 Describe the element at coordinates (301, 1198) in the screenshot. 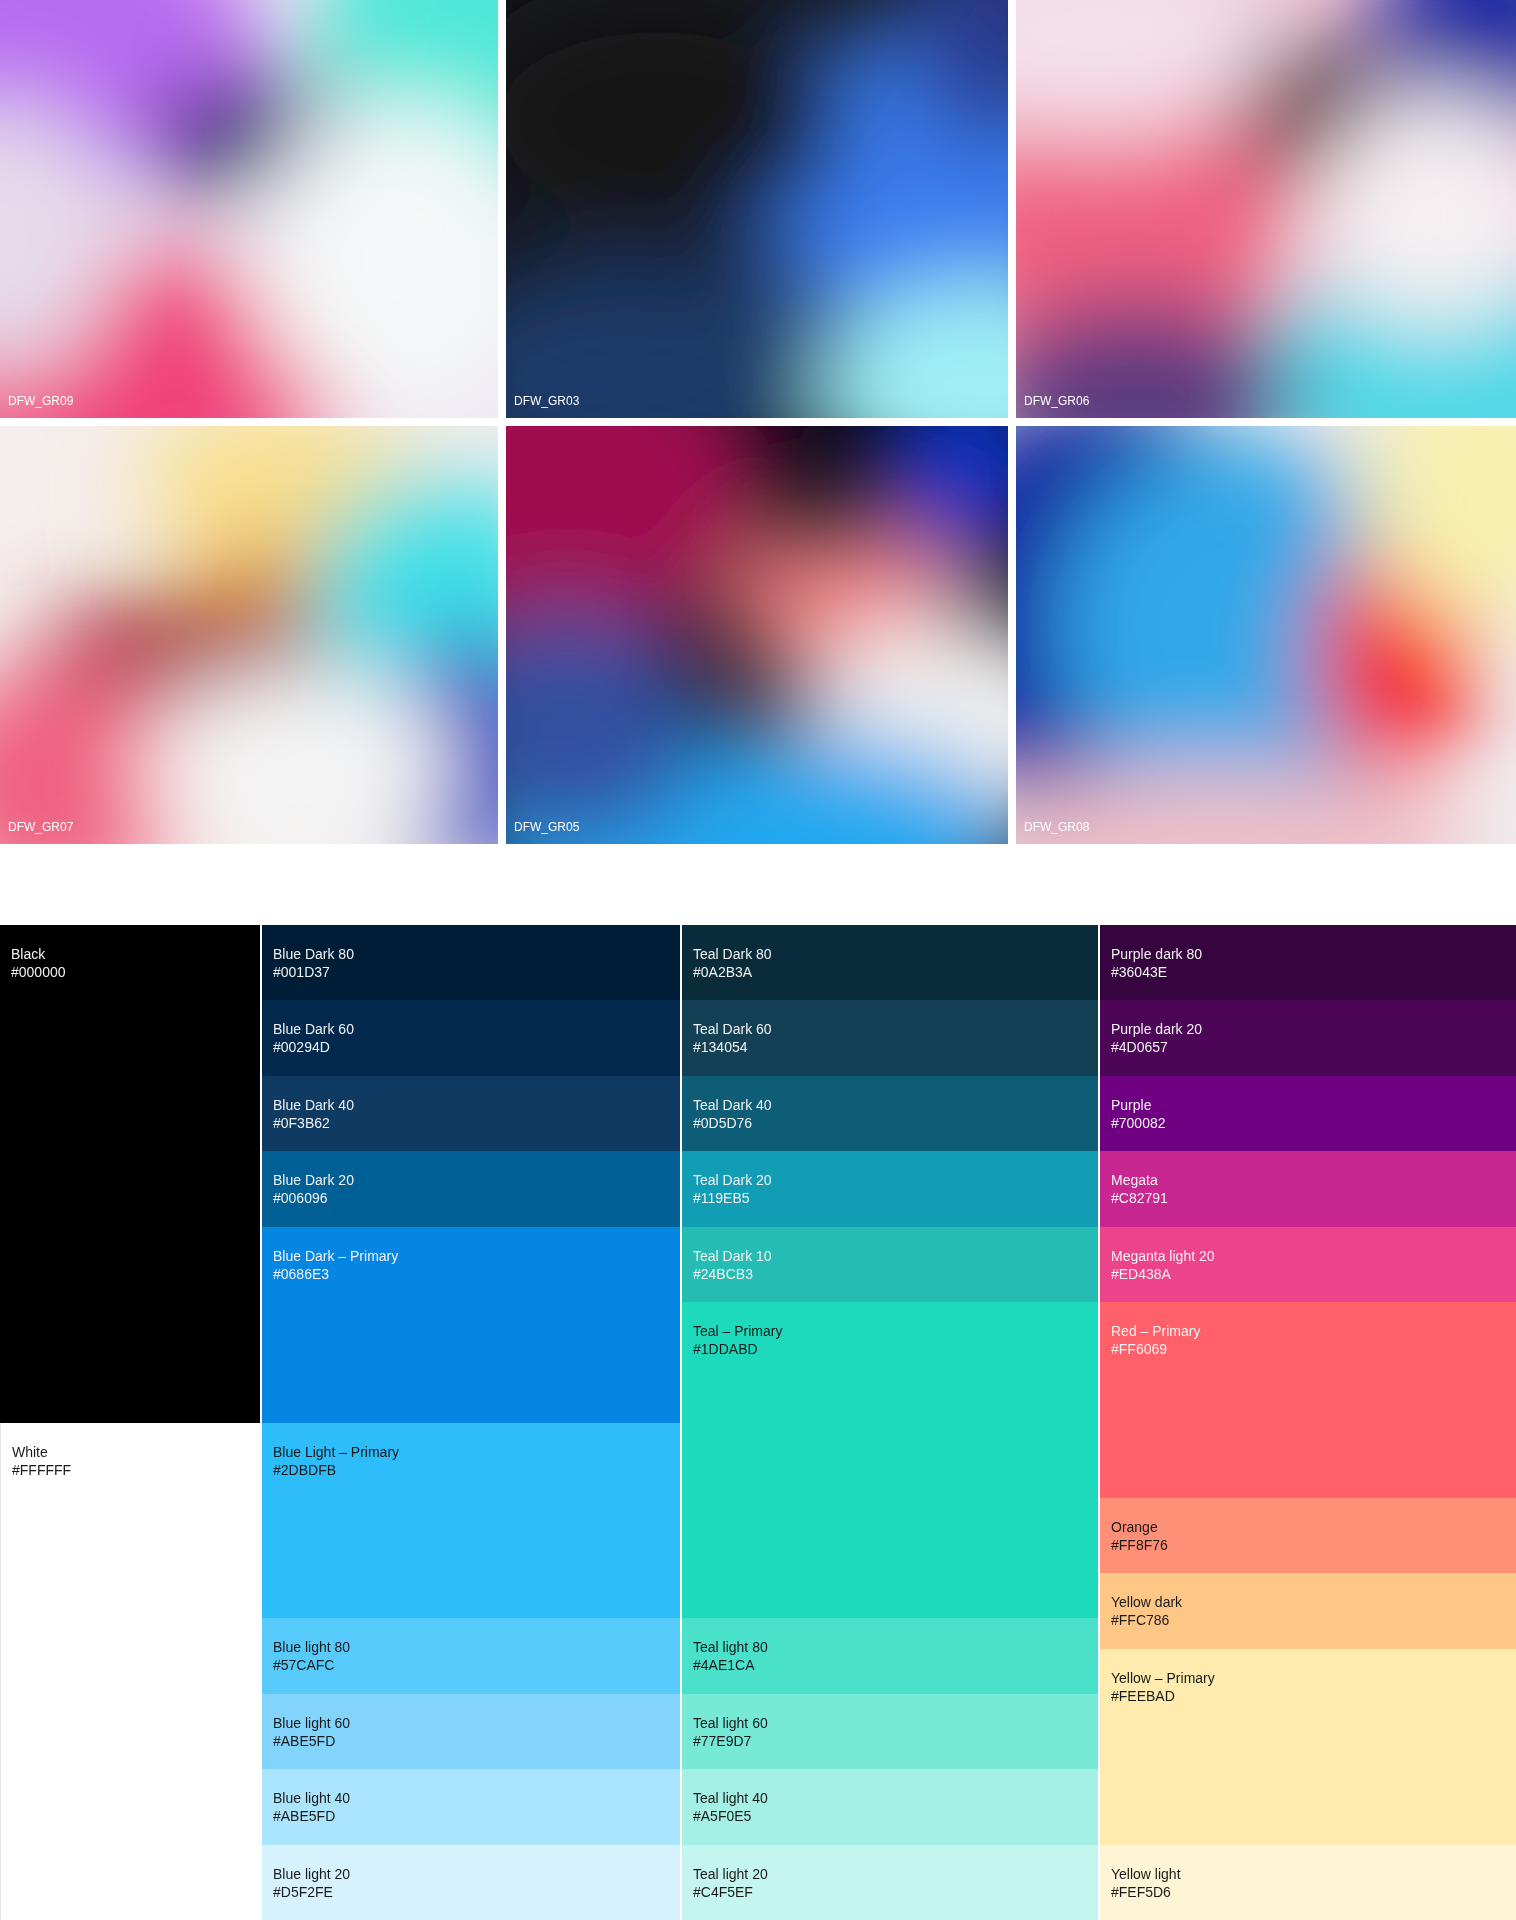

I see `hex-code: #006096` at that location.